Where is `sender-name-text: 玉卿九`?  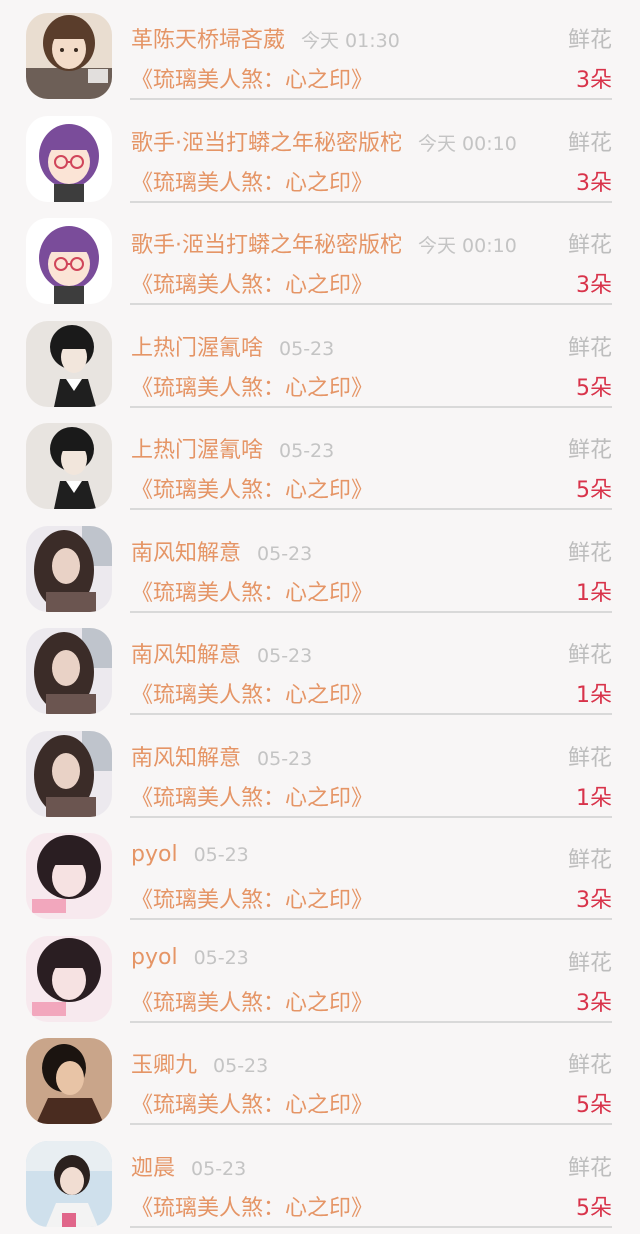
sender-name-text: 玉卿九 is located at coordinates (164, 1065).